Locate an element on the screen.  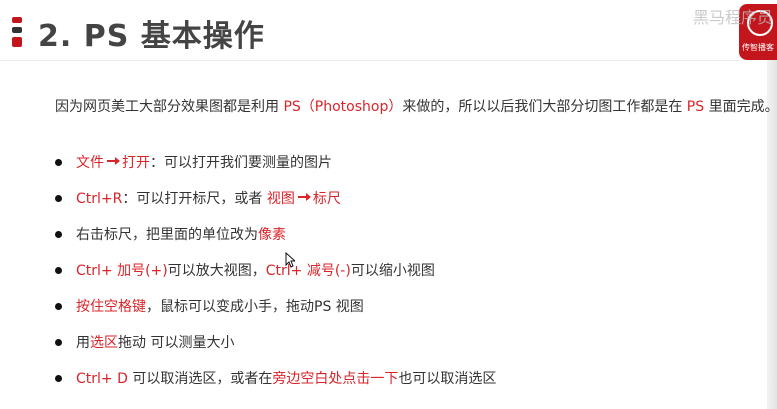
list-item: 文件 打开：可以打开我们要测量的图片 is located at coordinates (275, 170).